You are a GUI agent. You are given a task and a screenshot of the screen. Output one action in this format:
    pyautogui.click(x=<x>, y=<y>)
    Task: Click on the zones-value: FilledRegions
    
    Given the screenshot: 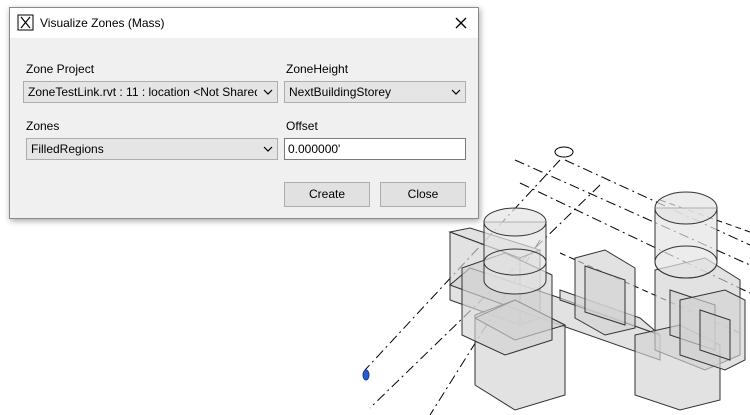 What is the action you would take?
    pyautogui.click(x=67, y=149)
    